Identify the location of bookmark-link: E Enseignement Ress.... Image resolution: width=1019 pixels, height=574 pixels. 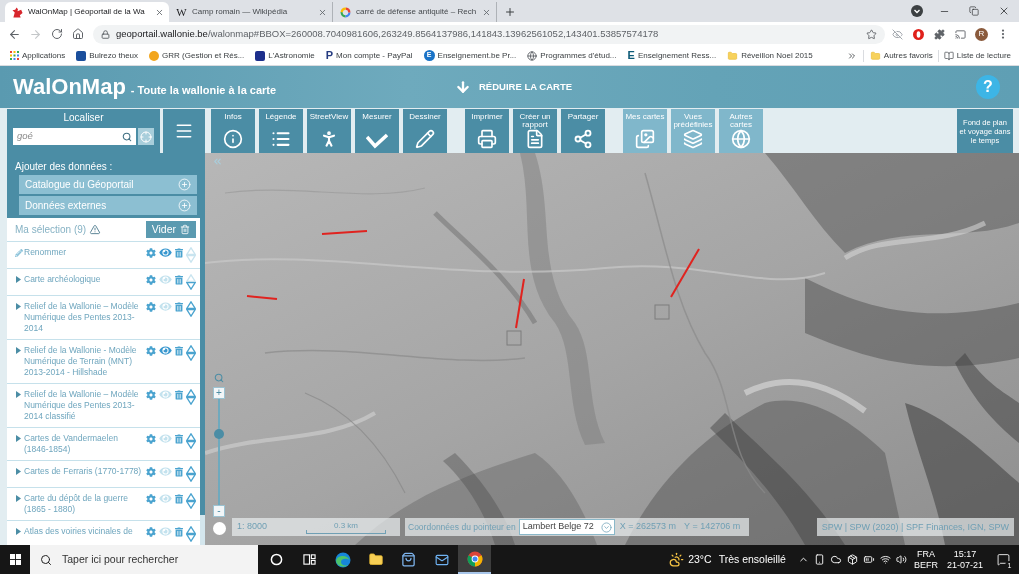
(672, 55).